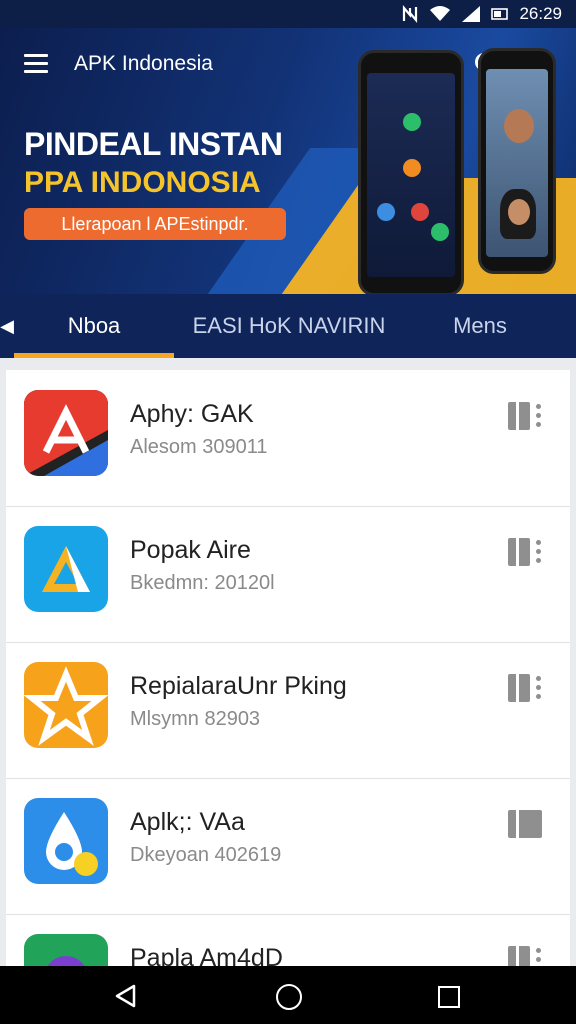  What do you see at coordinates (471, 14) in the screenshot?
I see `signal-icon` at bounding box center [471, 14].